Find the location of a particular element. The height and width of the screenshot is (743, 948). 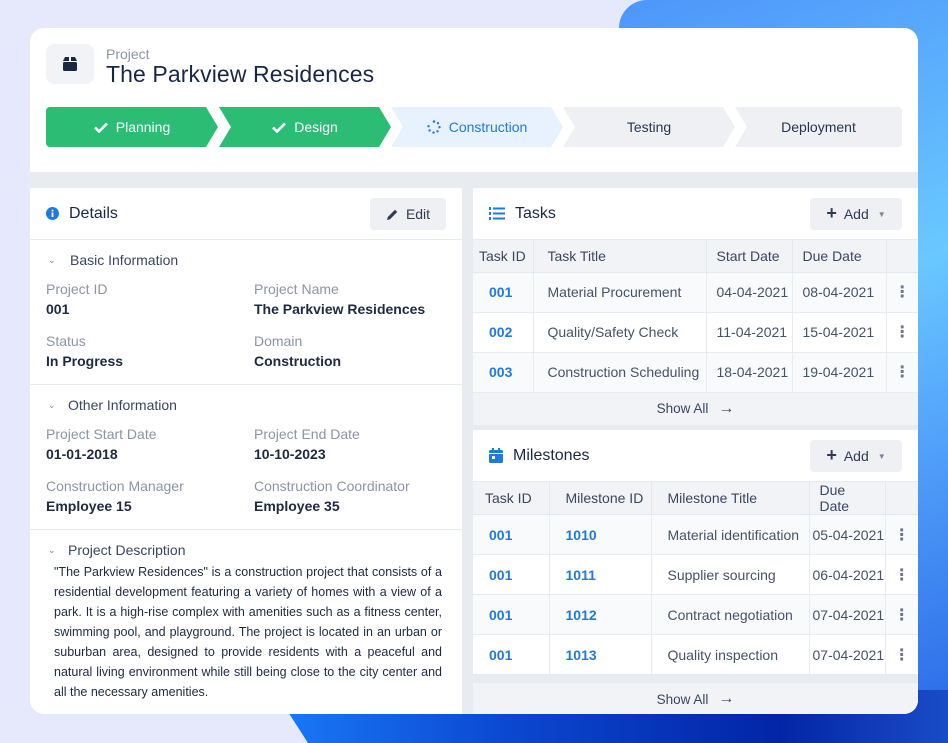

task-start-date: 04-04-2021 is located at coordinates (749, 292).